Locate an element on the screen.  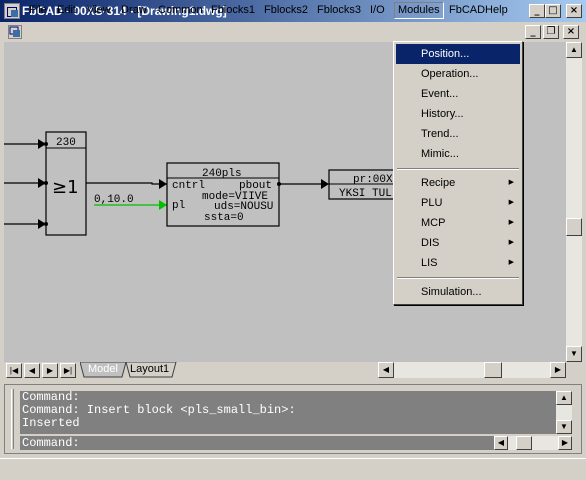
pls-block-title: 240pls is located at coordinates (222, 174).